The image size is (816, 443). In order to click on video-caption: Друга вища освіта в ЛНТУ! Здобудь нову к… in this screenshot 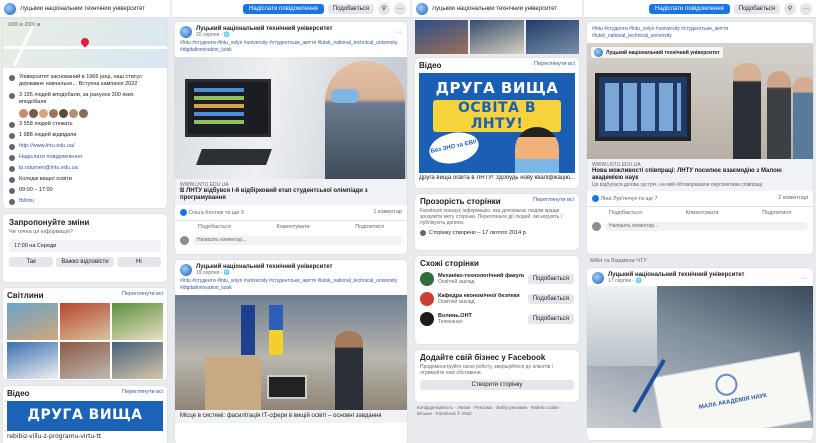, I will do `click(497, 178)`.